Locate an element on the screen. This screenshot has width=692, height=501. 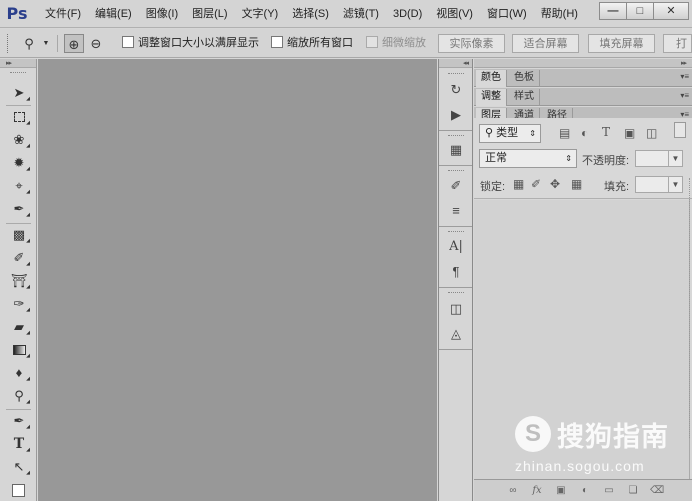
lock-transparent-pixels-icon: ▦ is located at coordinates (518, 184).